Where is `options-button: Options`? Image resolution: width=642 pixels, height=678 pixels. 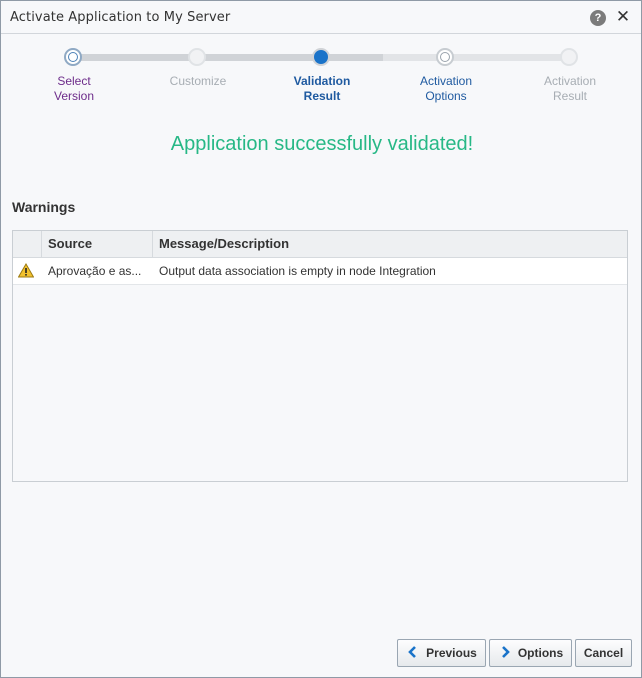 options-button: Options is located at coordinates (530, 653).